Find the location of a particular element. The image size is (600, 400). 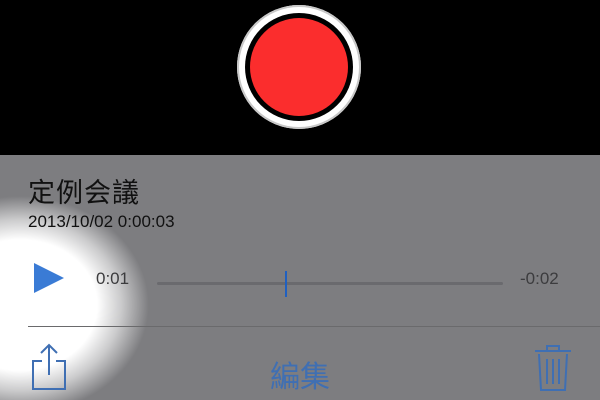

play-button is located at coordinates (49, 278).